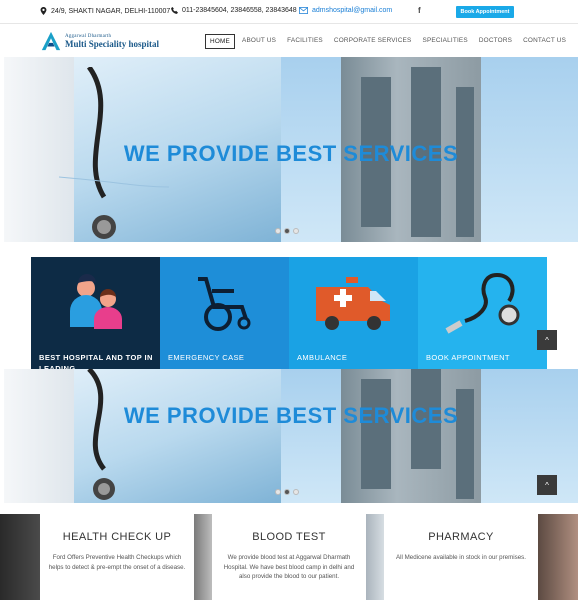  Describe the element at coordinates (142, 436) in the screenshot. I see `hero-doctor-image` at that location.